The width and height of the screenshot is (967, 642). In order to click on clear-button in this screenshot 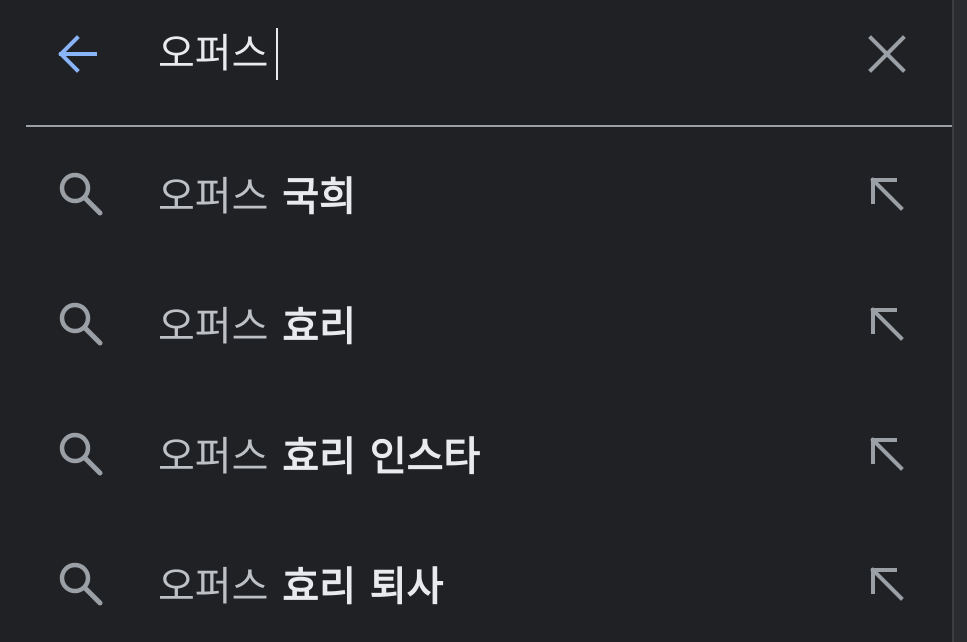, I will do `click(887, 54)`.